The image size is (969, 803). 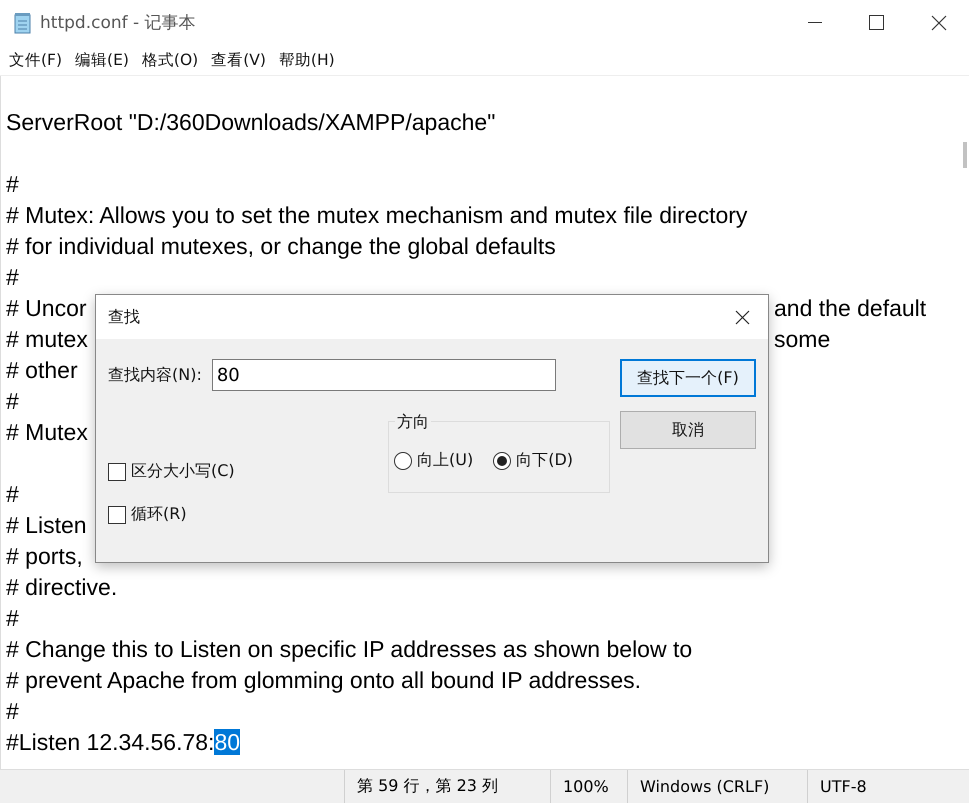 What do you see at coordinates (801, 339) in the screenshot?
I see `text-line: some` at bounding box center [801, 339].